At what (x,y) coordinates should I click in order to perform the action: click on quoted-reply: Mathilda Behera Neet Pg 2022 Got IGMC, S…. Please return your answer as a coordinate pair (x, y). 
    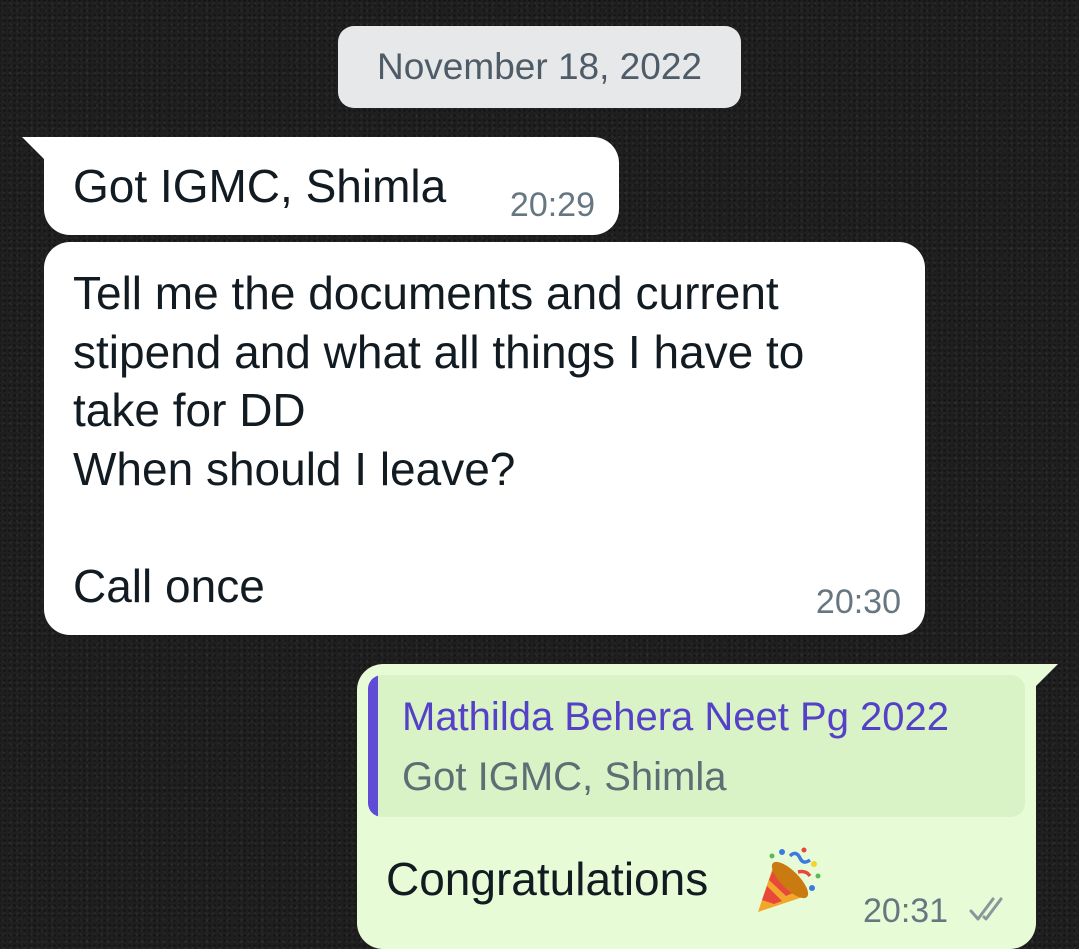
    Looking at the image, I should click on (696, 746).